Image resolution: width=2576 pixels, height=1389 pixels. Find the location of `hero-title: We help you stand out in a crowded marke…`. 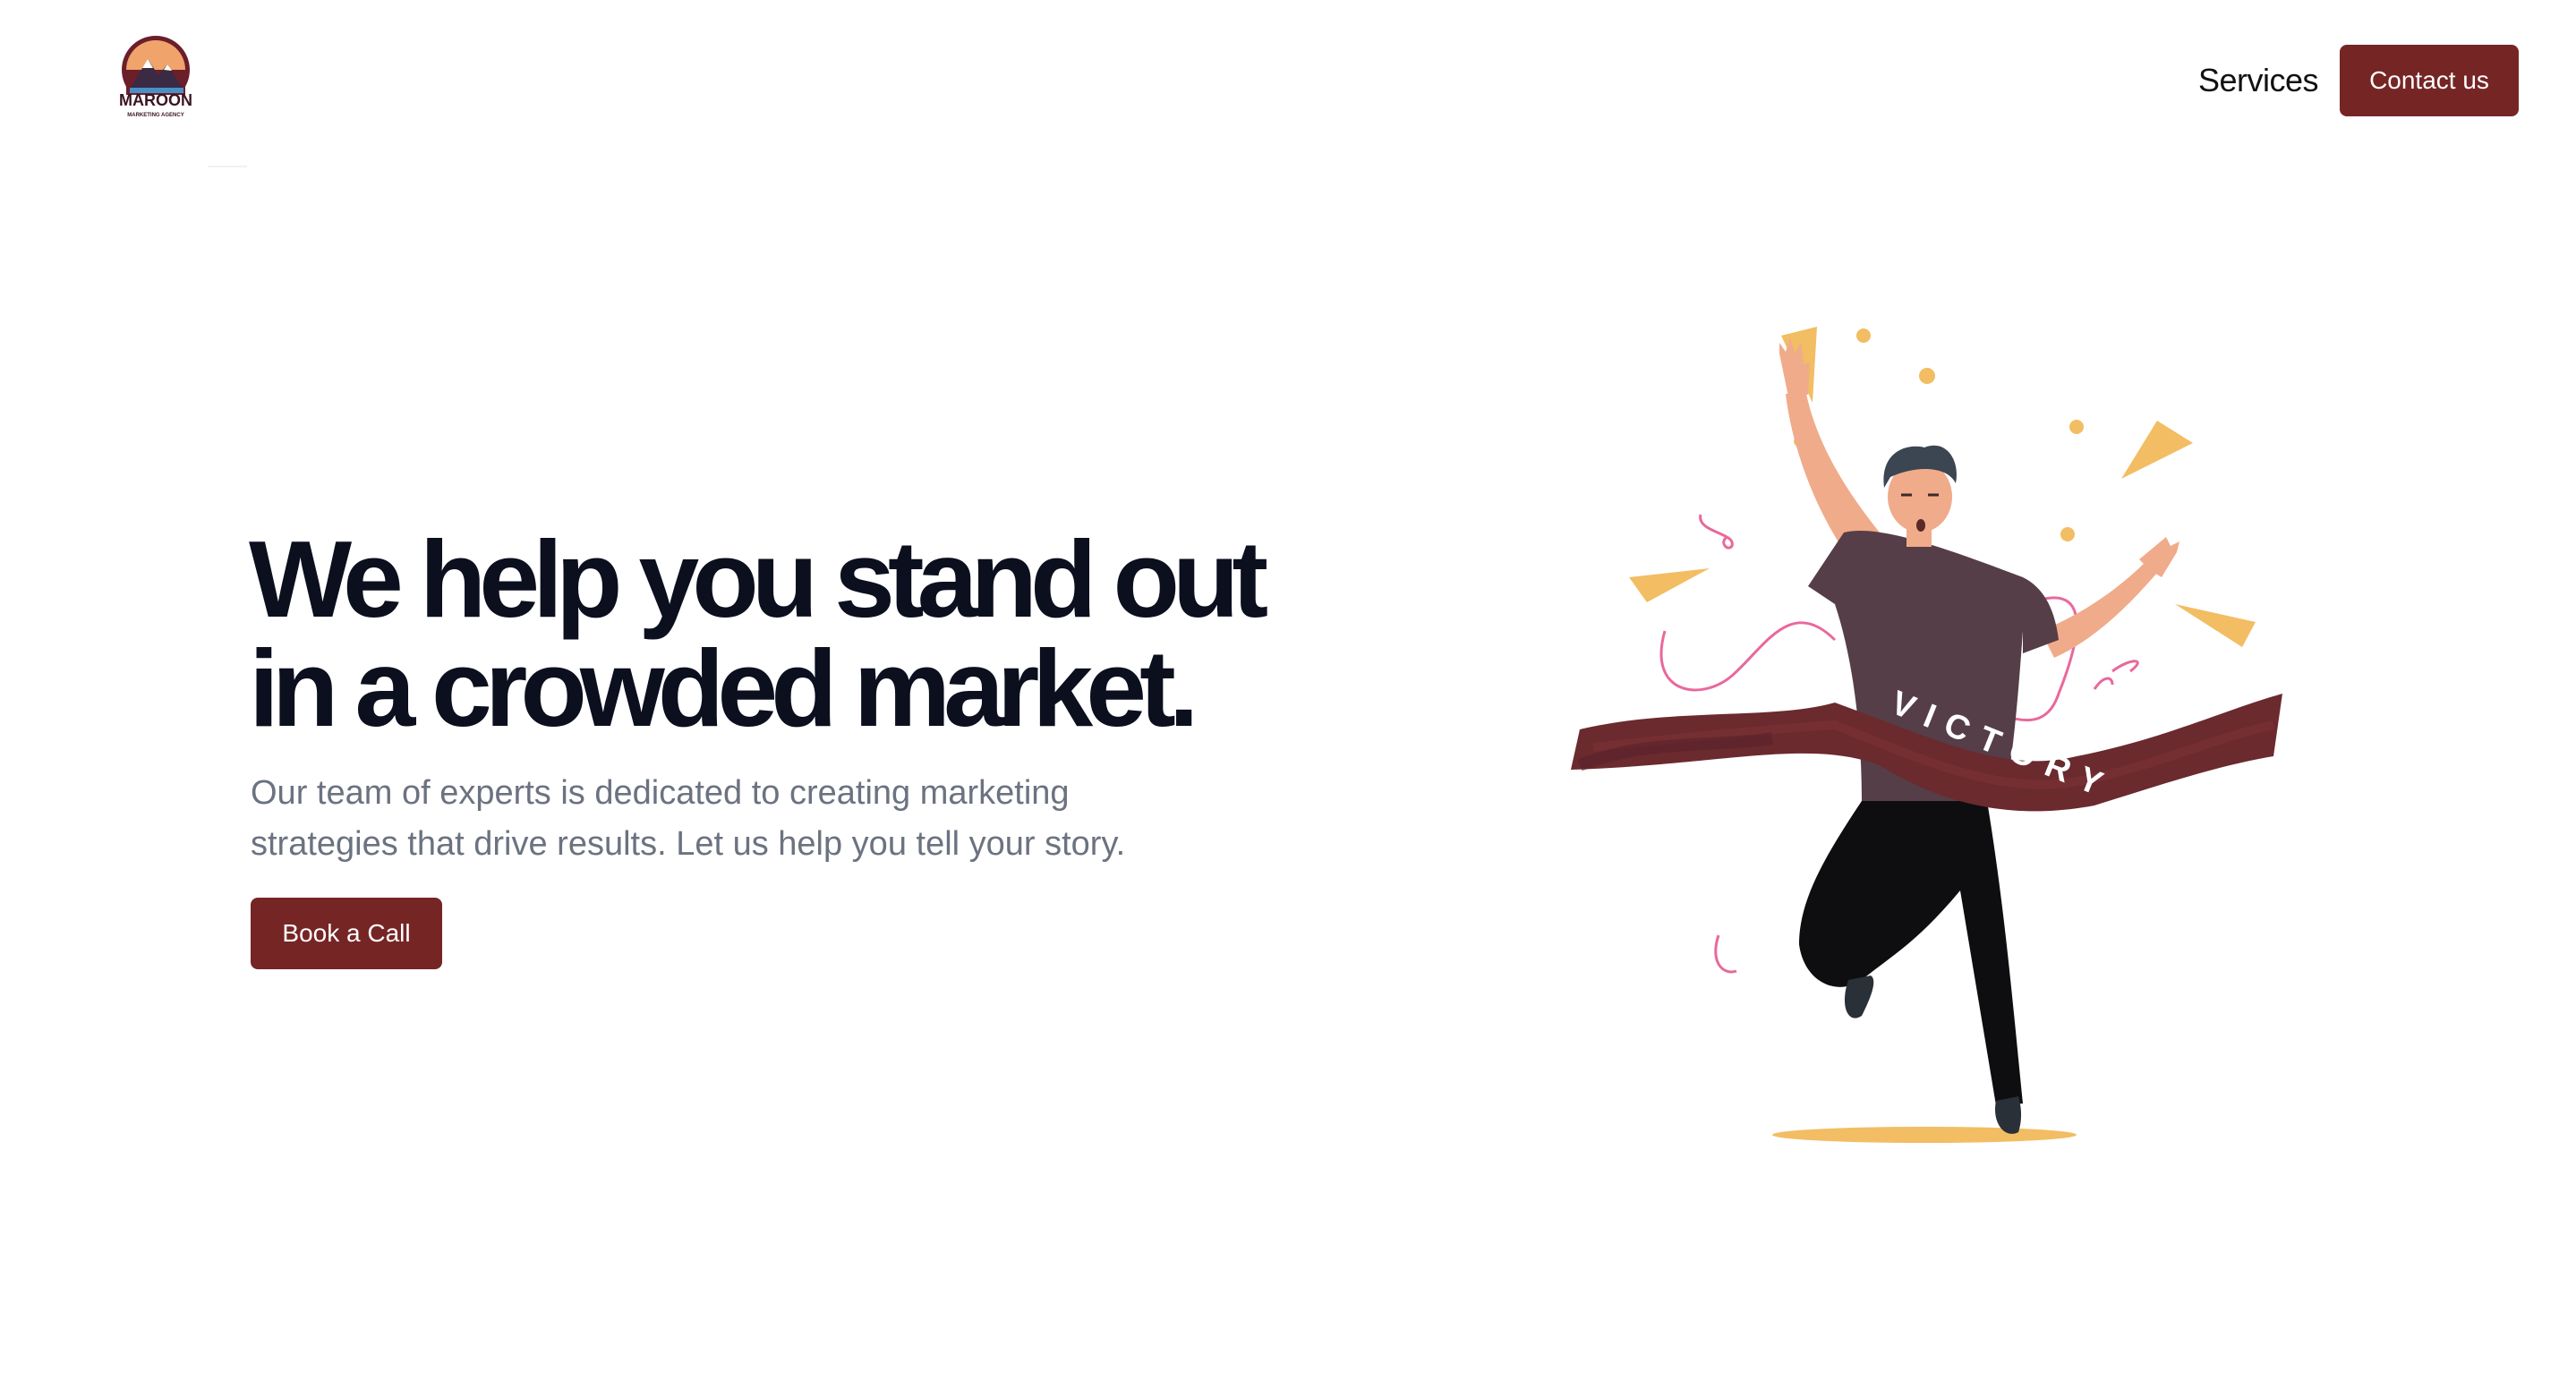

hero-title: We help you stand out in a crowded marke… is located at coordinates (786, 634).